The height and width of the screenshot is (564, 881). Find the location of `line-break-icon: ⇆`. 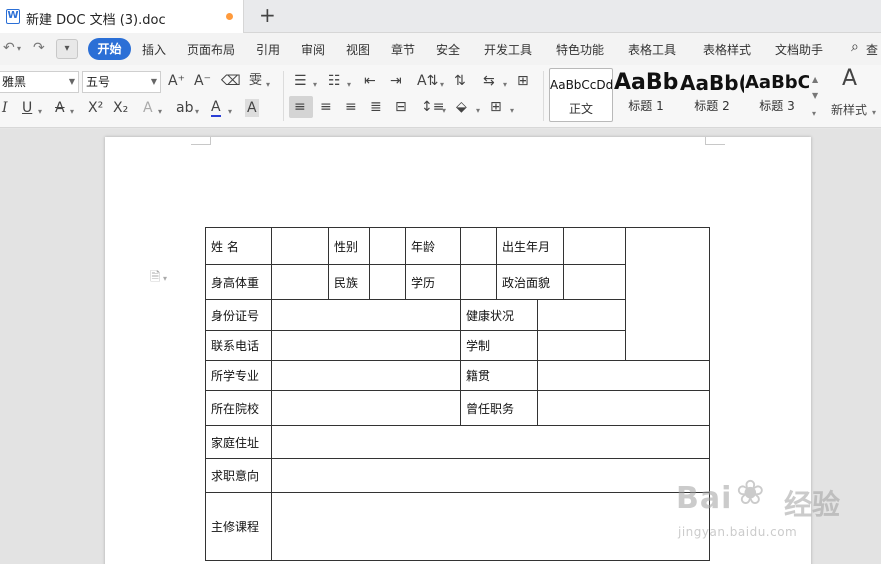

line-break-icon: ⇆ is located at coordinates (489, 81).